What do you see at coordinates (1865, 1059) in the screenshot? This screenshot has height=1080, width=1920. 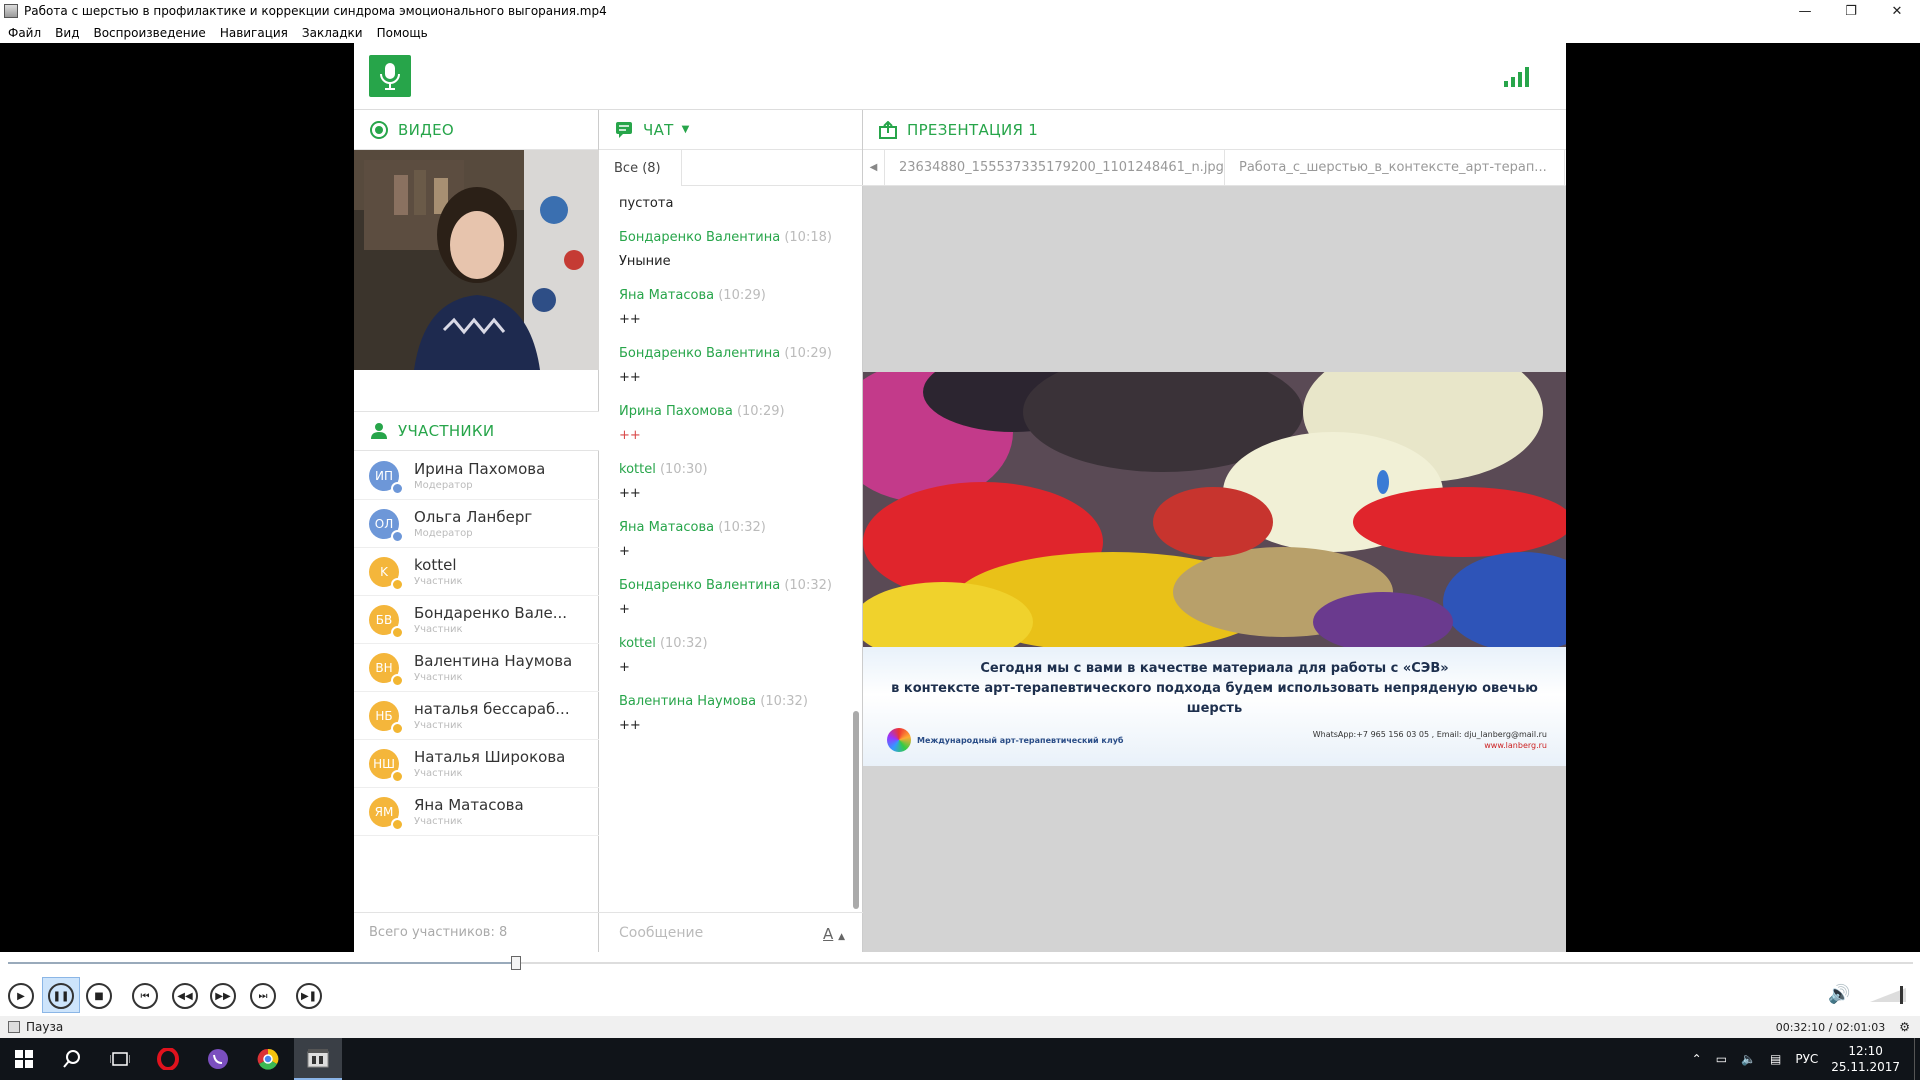 I see `clock: 12:10 25.11.2017` at bounding box center [1865, 1059].